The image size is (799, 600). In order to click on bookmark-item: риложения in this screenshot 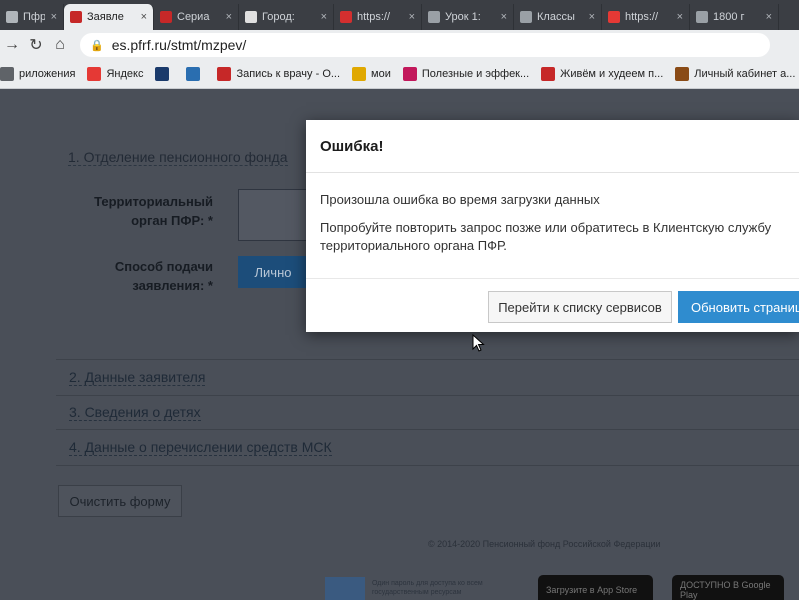, I will do `click(37, 74)`.